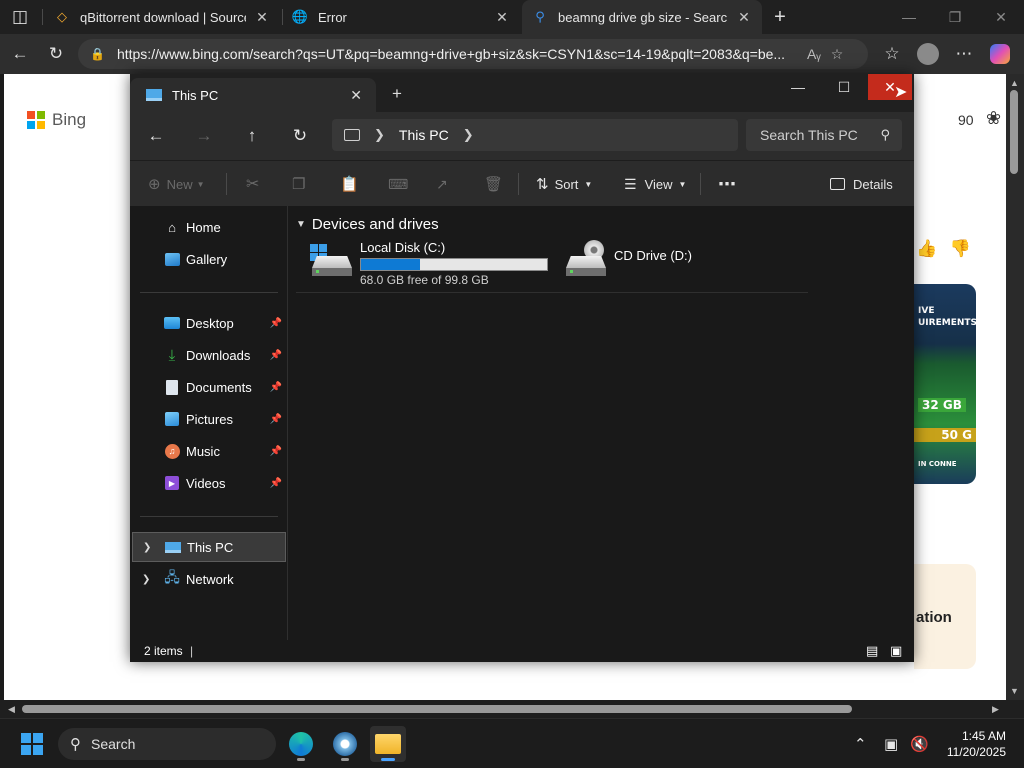  What do you see at coordinates (301, 744) in the screenshot?
I see `edge-app-icon` at bounding box center [301, 744].